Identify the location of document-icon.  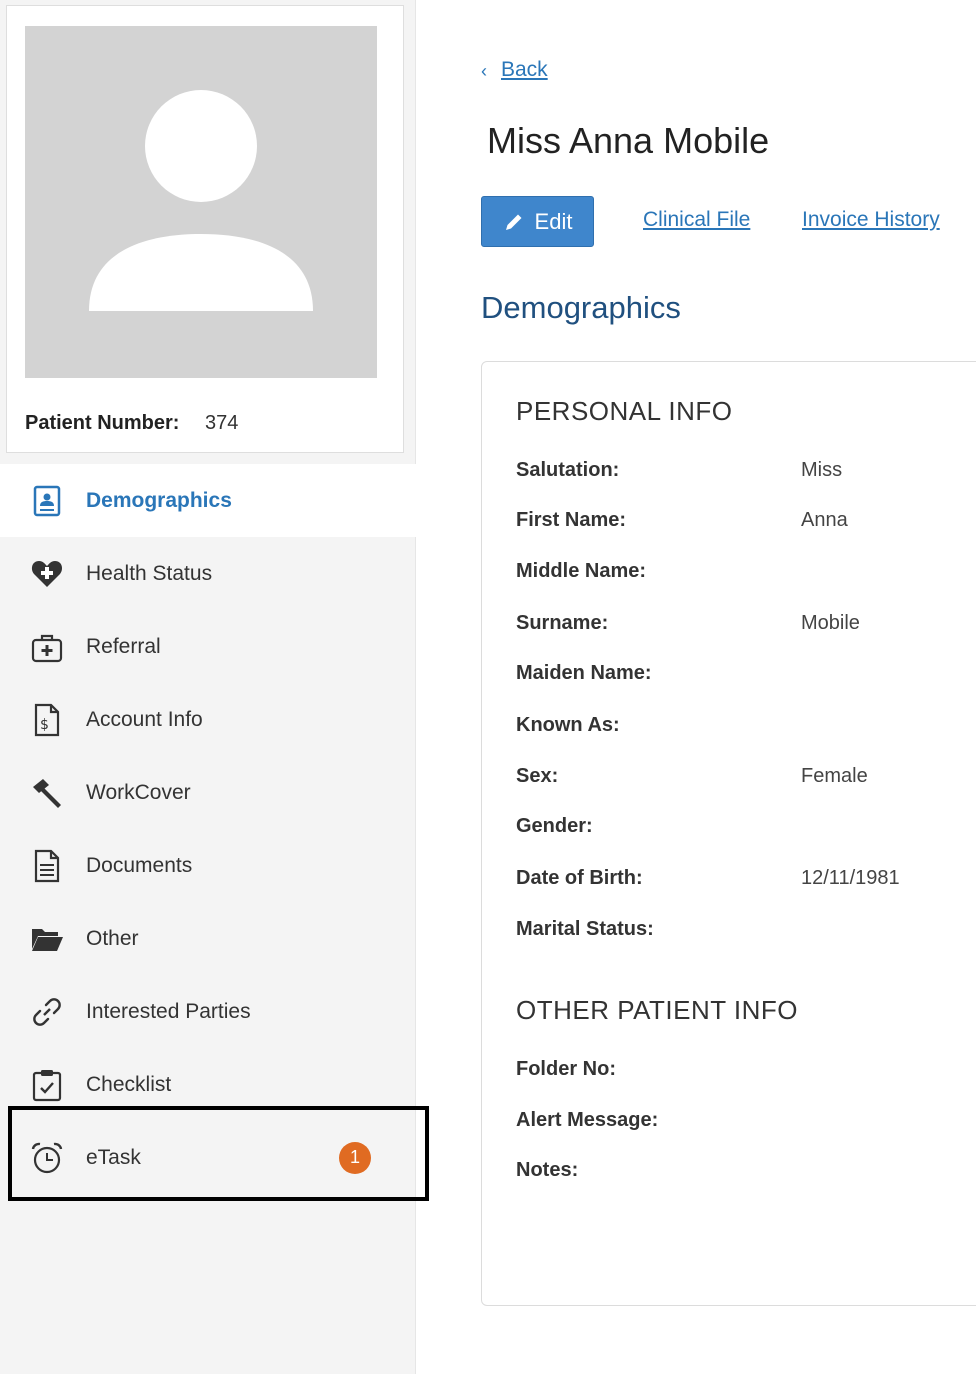
(47, 866).